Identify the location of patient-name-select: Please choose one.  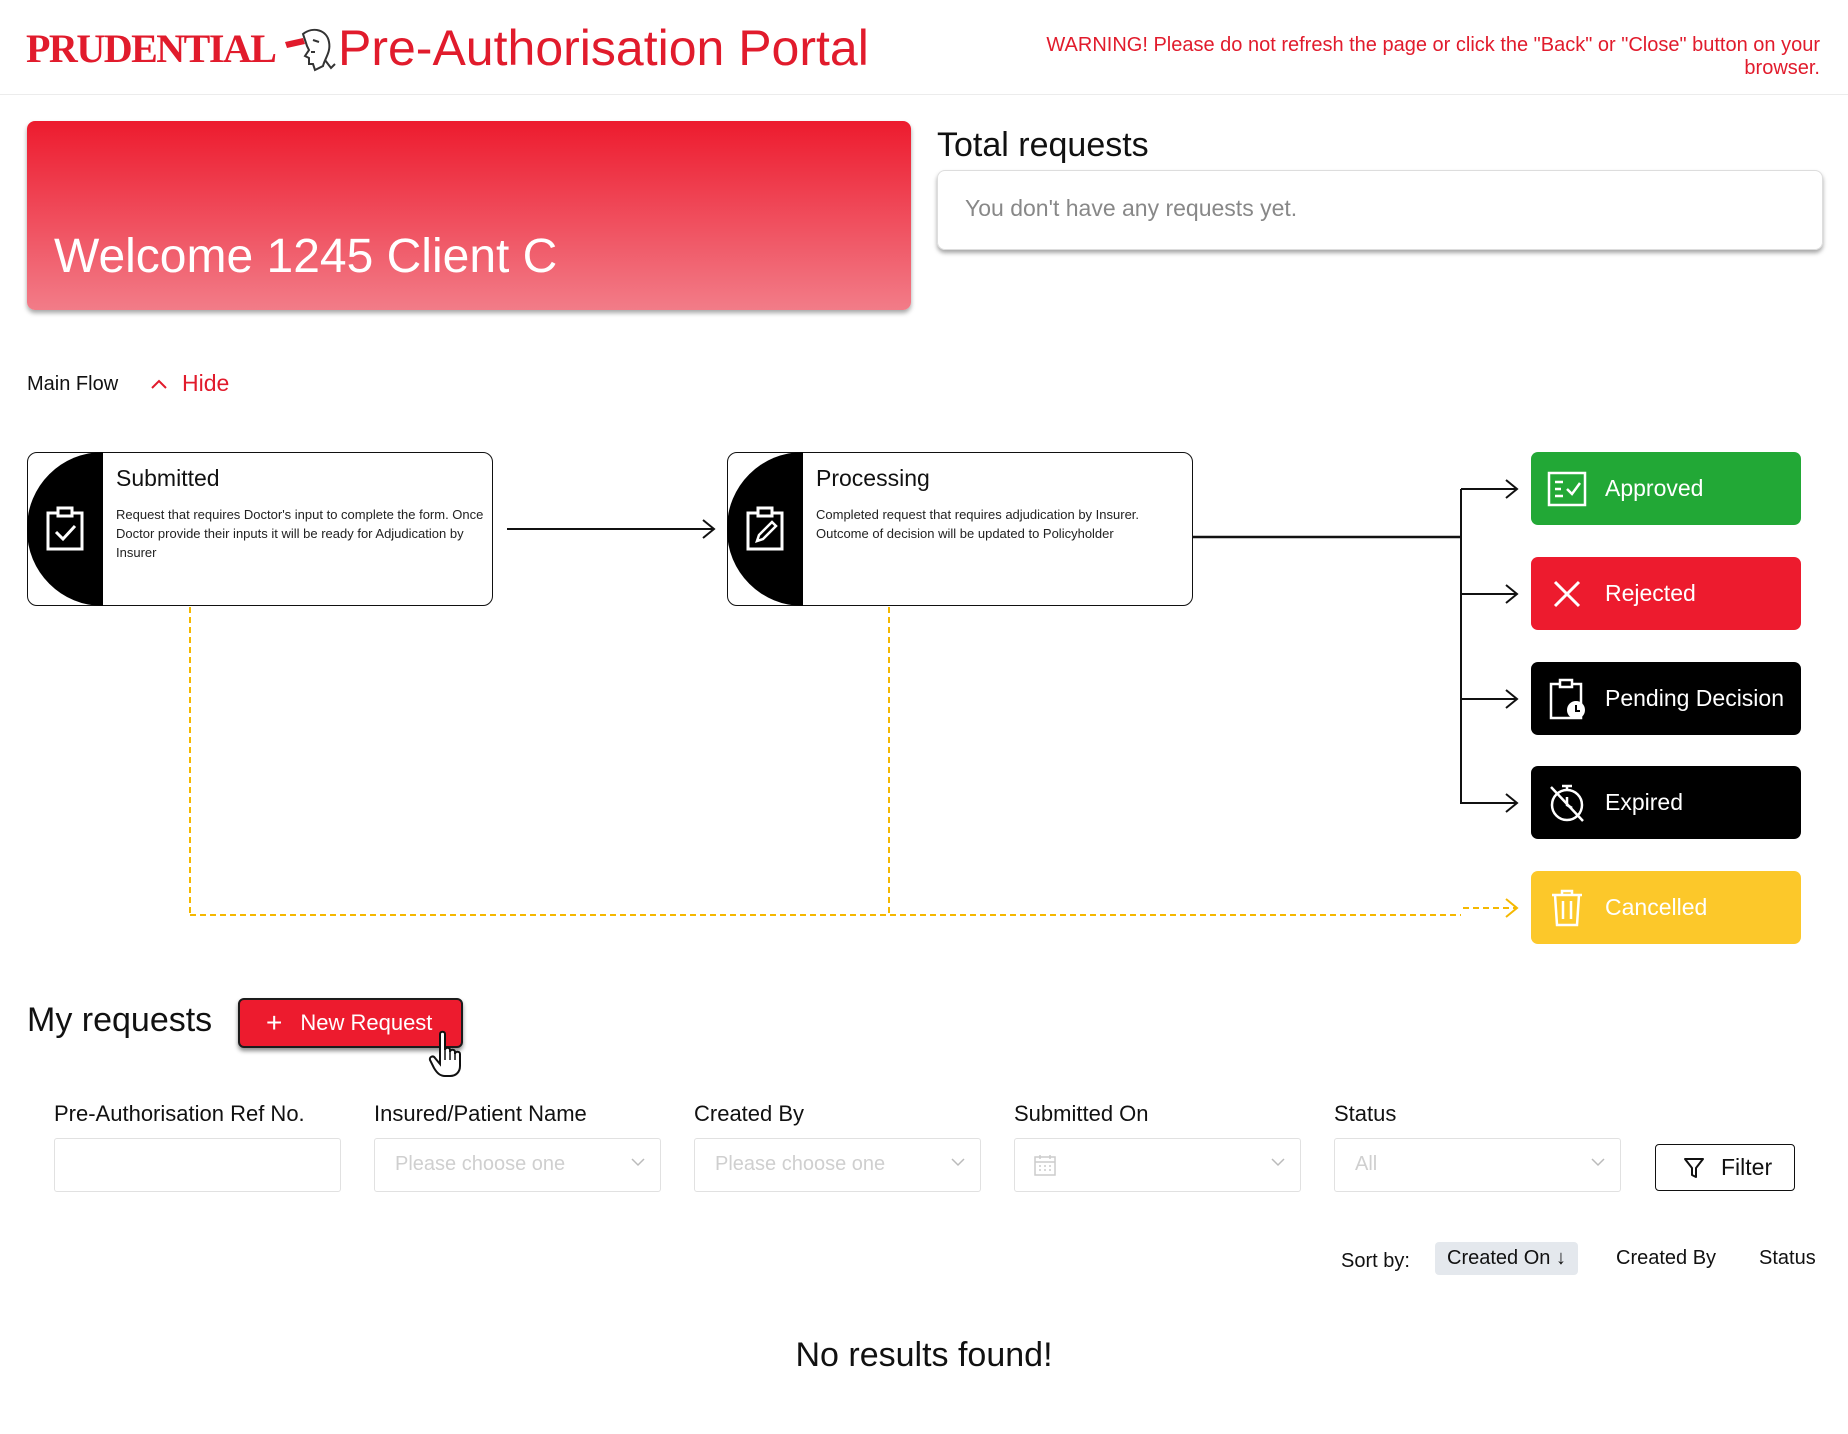
(517, 1165).